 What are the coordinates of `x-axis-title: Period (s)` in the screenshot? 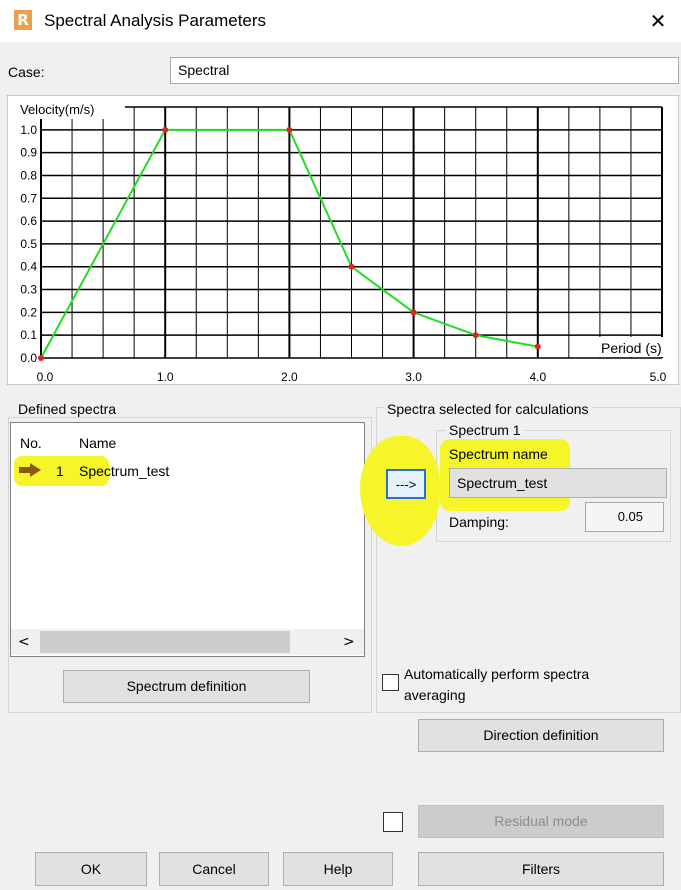 It's located at (631, 348).